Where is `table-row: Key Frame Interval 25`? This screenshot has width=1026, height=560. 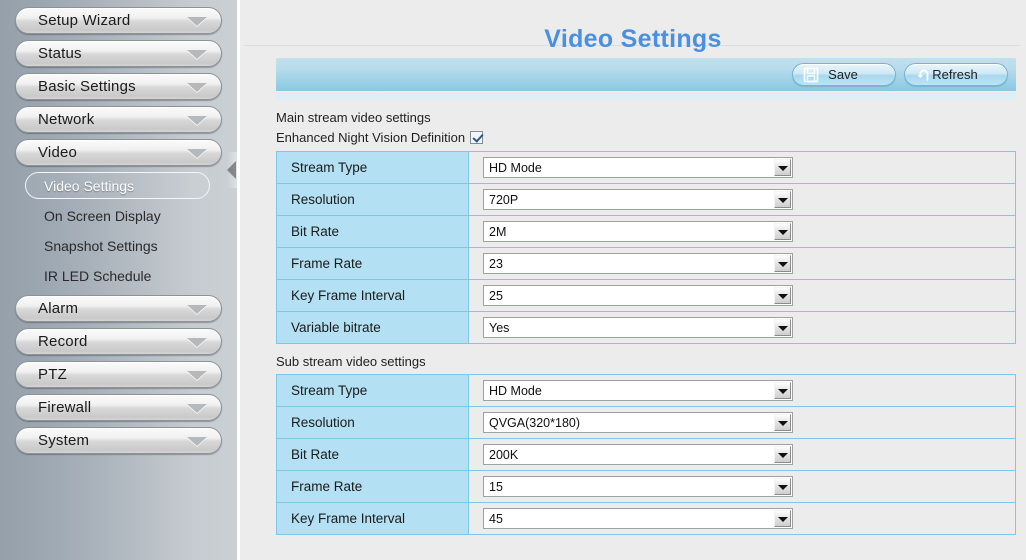 table-row: Key Frame Interval 25 is located at coordinates (646, 295).